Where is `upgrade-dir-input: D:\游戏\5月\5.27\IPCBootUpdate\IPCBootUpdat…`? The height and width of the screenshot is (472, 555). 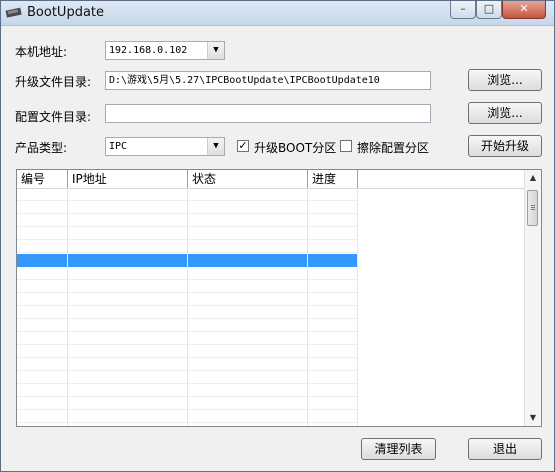 upgrade-dir-input: D:\游戏\5月\5.27\IPCBootUpdate\IPCBootUpdat… is located at coordinates (268, 80).